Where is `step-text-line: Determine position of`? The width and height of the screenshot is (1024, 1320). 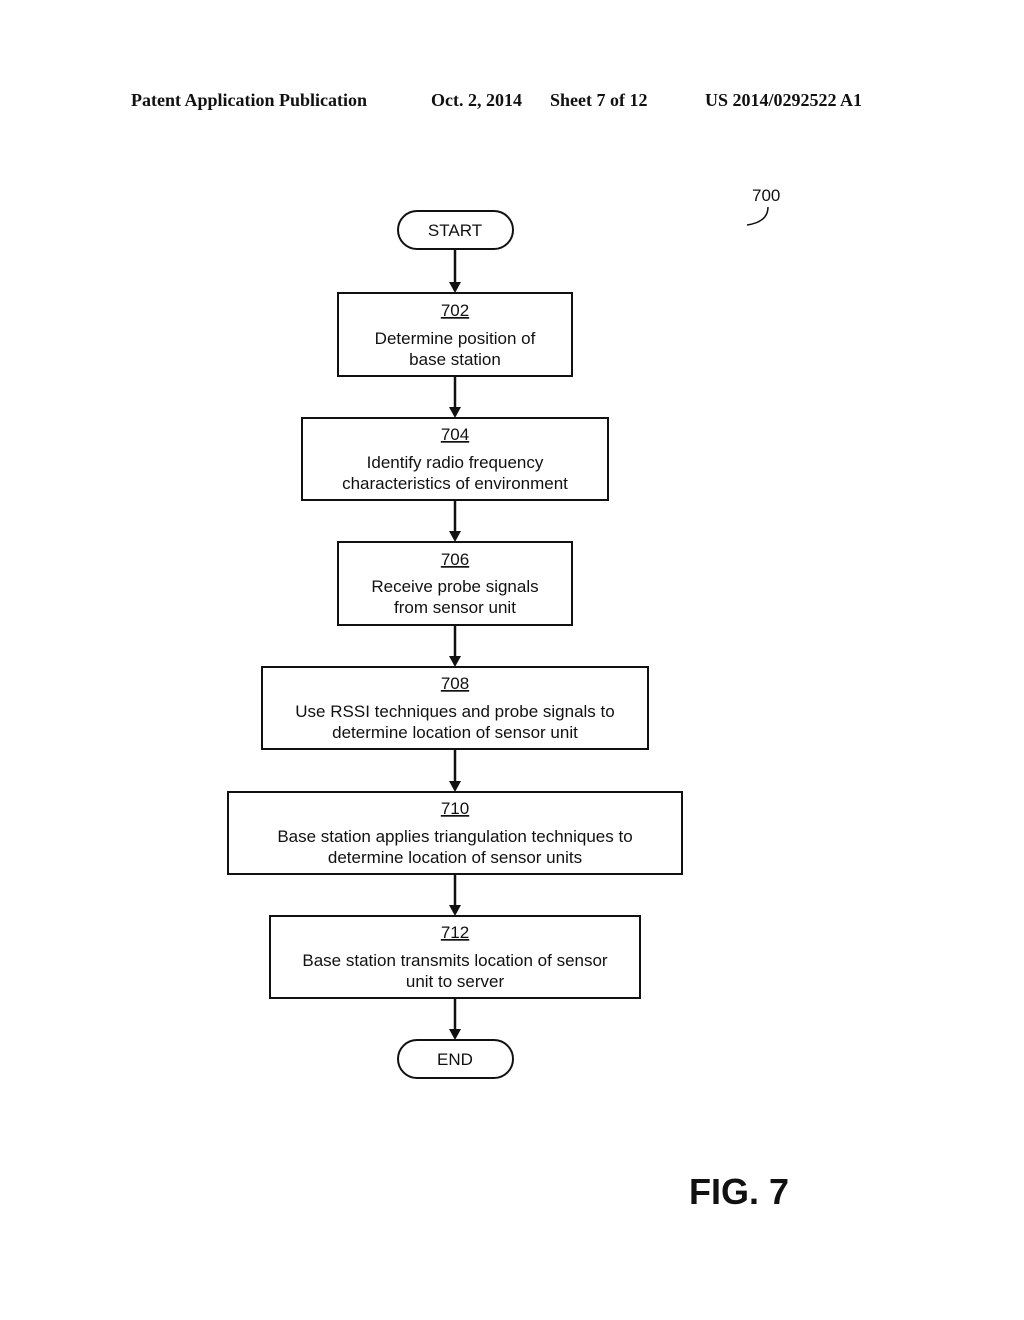
step-text-line: Determine position of is located at coordinates (455, 338).